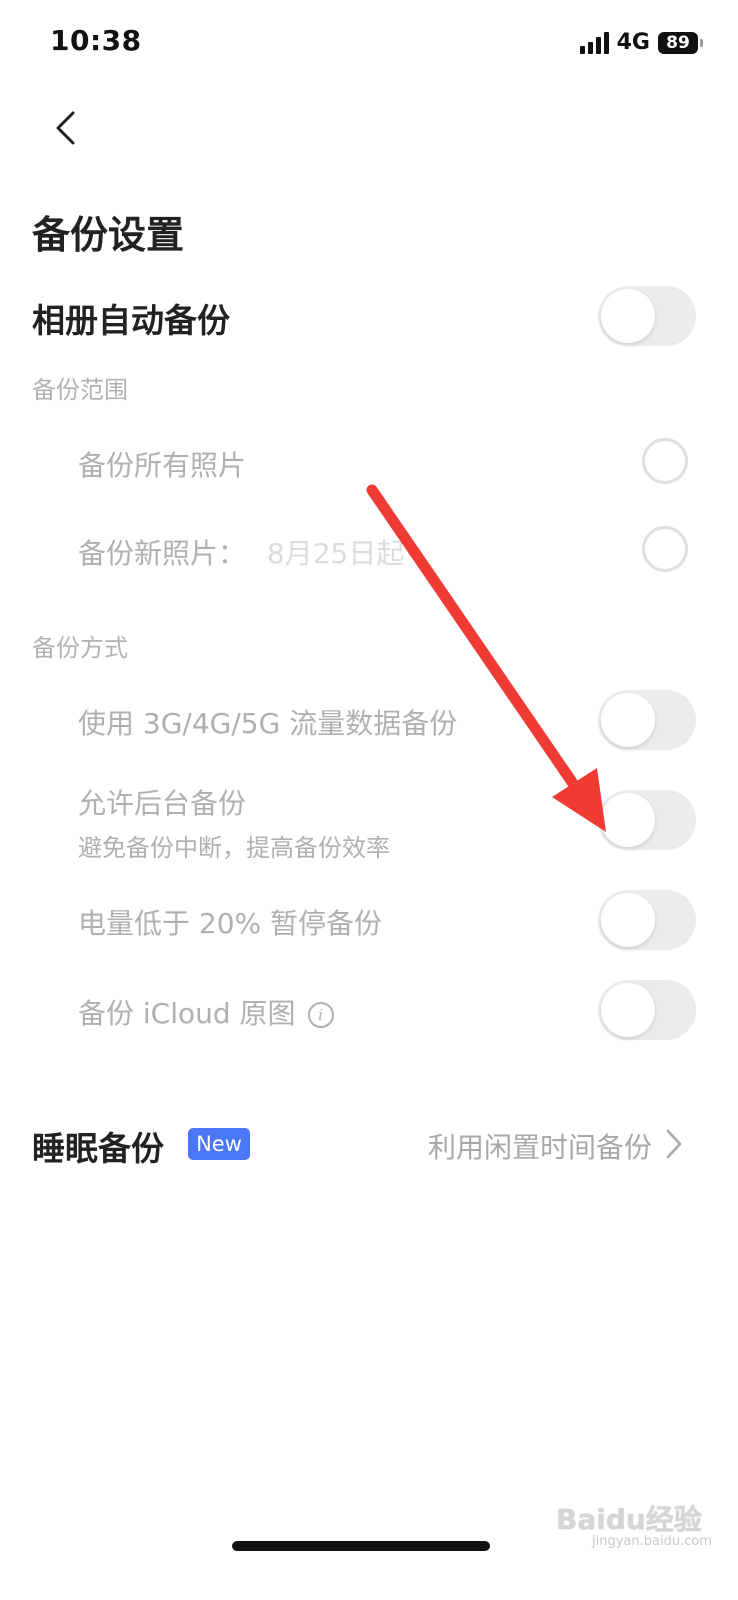 This screenshot has height=1600, width=738. Describe the element at coordinates (665, 461) in the screenshot. I see `backup-all-photos-radio` at that location.